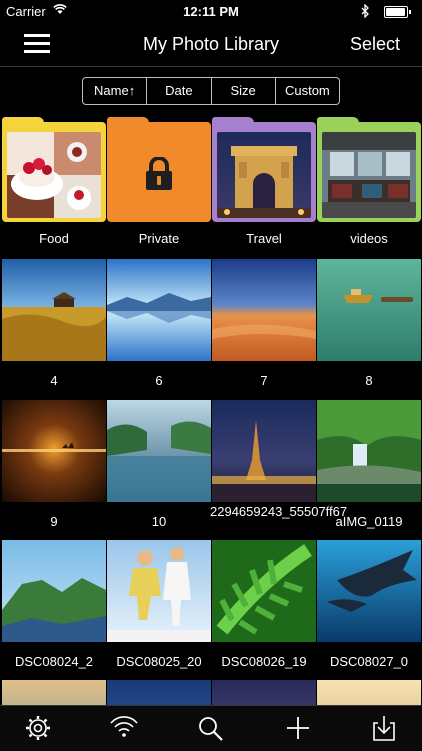 The image size is (422, 751). What do you see at coordinates (264, 380) in the screenshot?
I see `photo-label: 7` at bounding box center [264, 380].